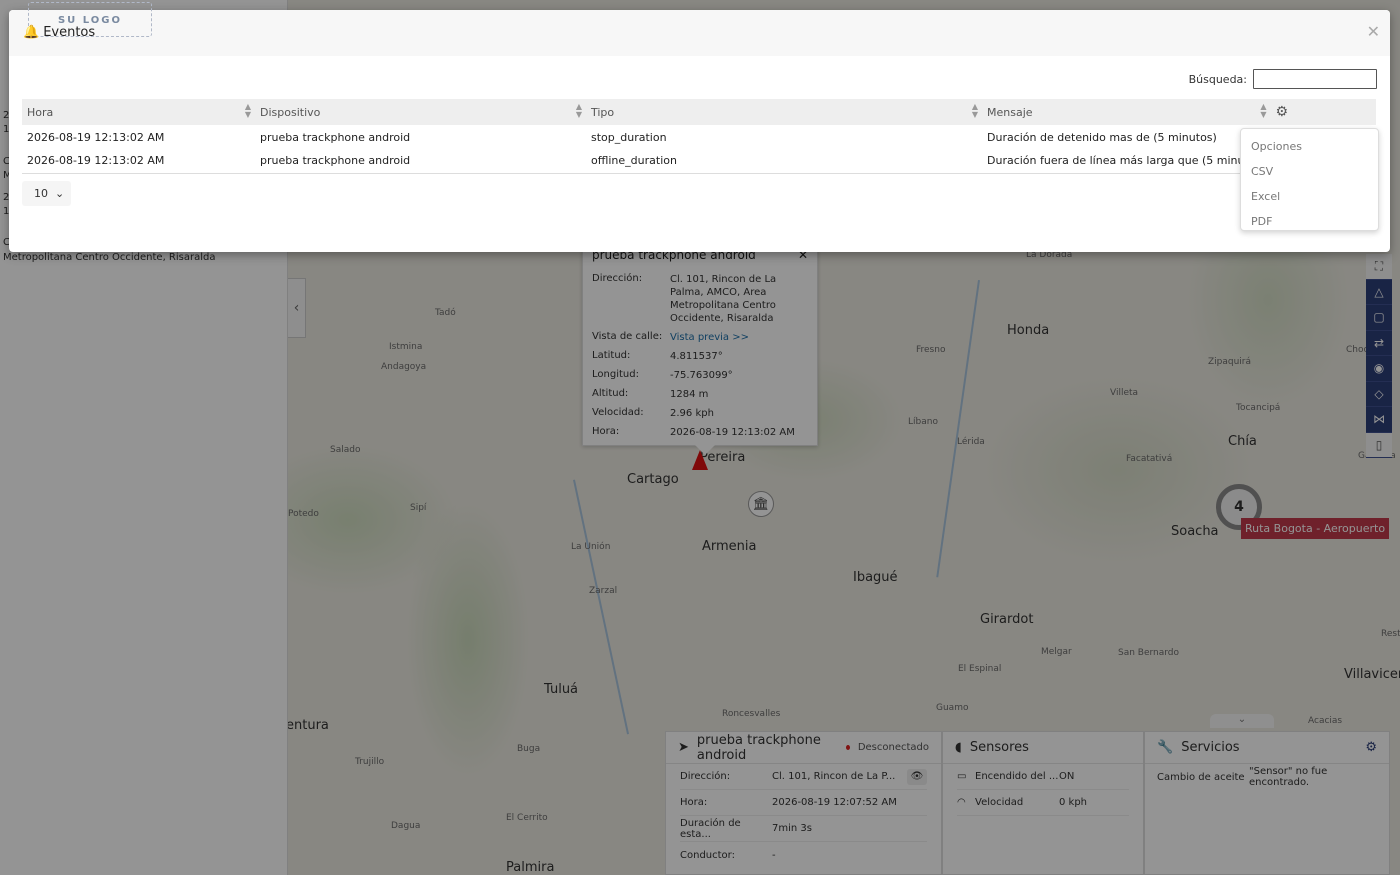 This screenshot has width=1400, height=875. I want to click on menu-item-excel: Excel, so click(1309, 196).